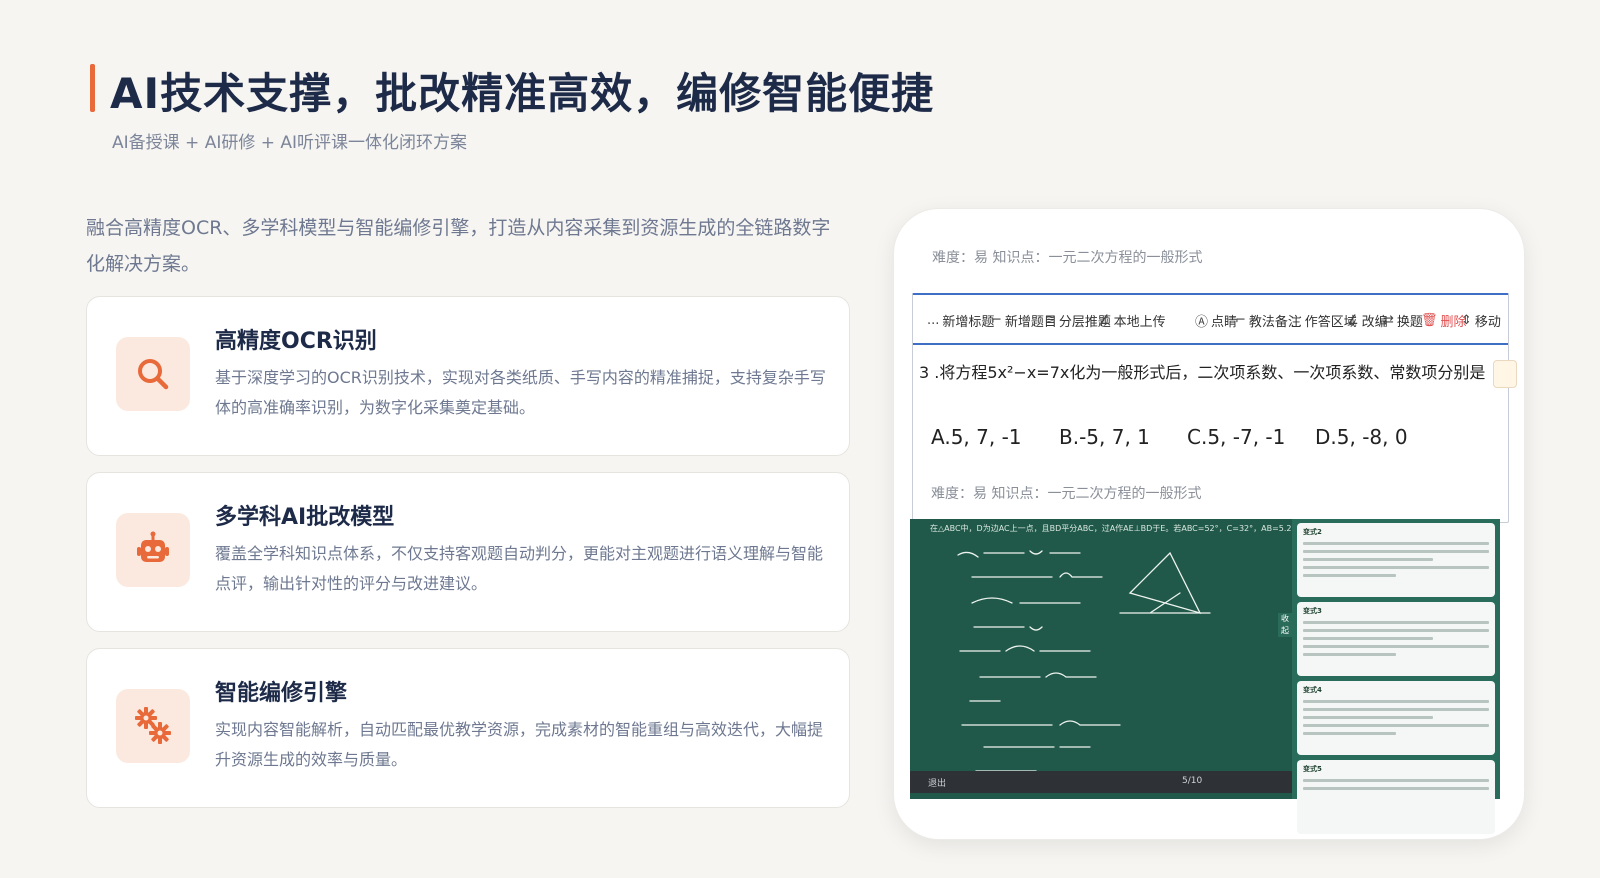  What do you see at coordinates (1466, 320) in the screenshot?
I see `move-icon: ⇕` at bounding box center [1466, 320].